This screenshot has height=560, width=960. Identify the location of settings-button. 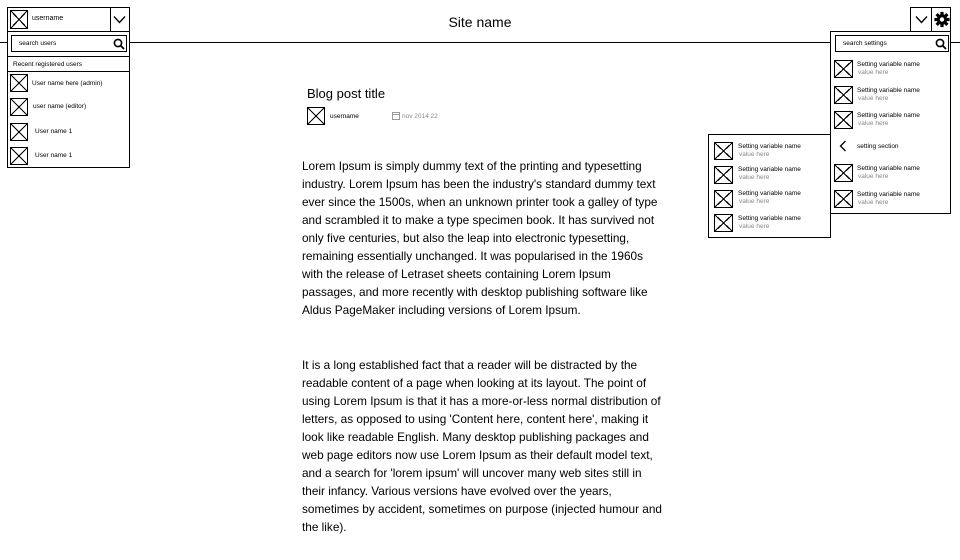
(930, 19).